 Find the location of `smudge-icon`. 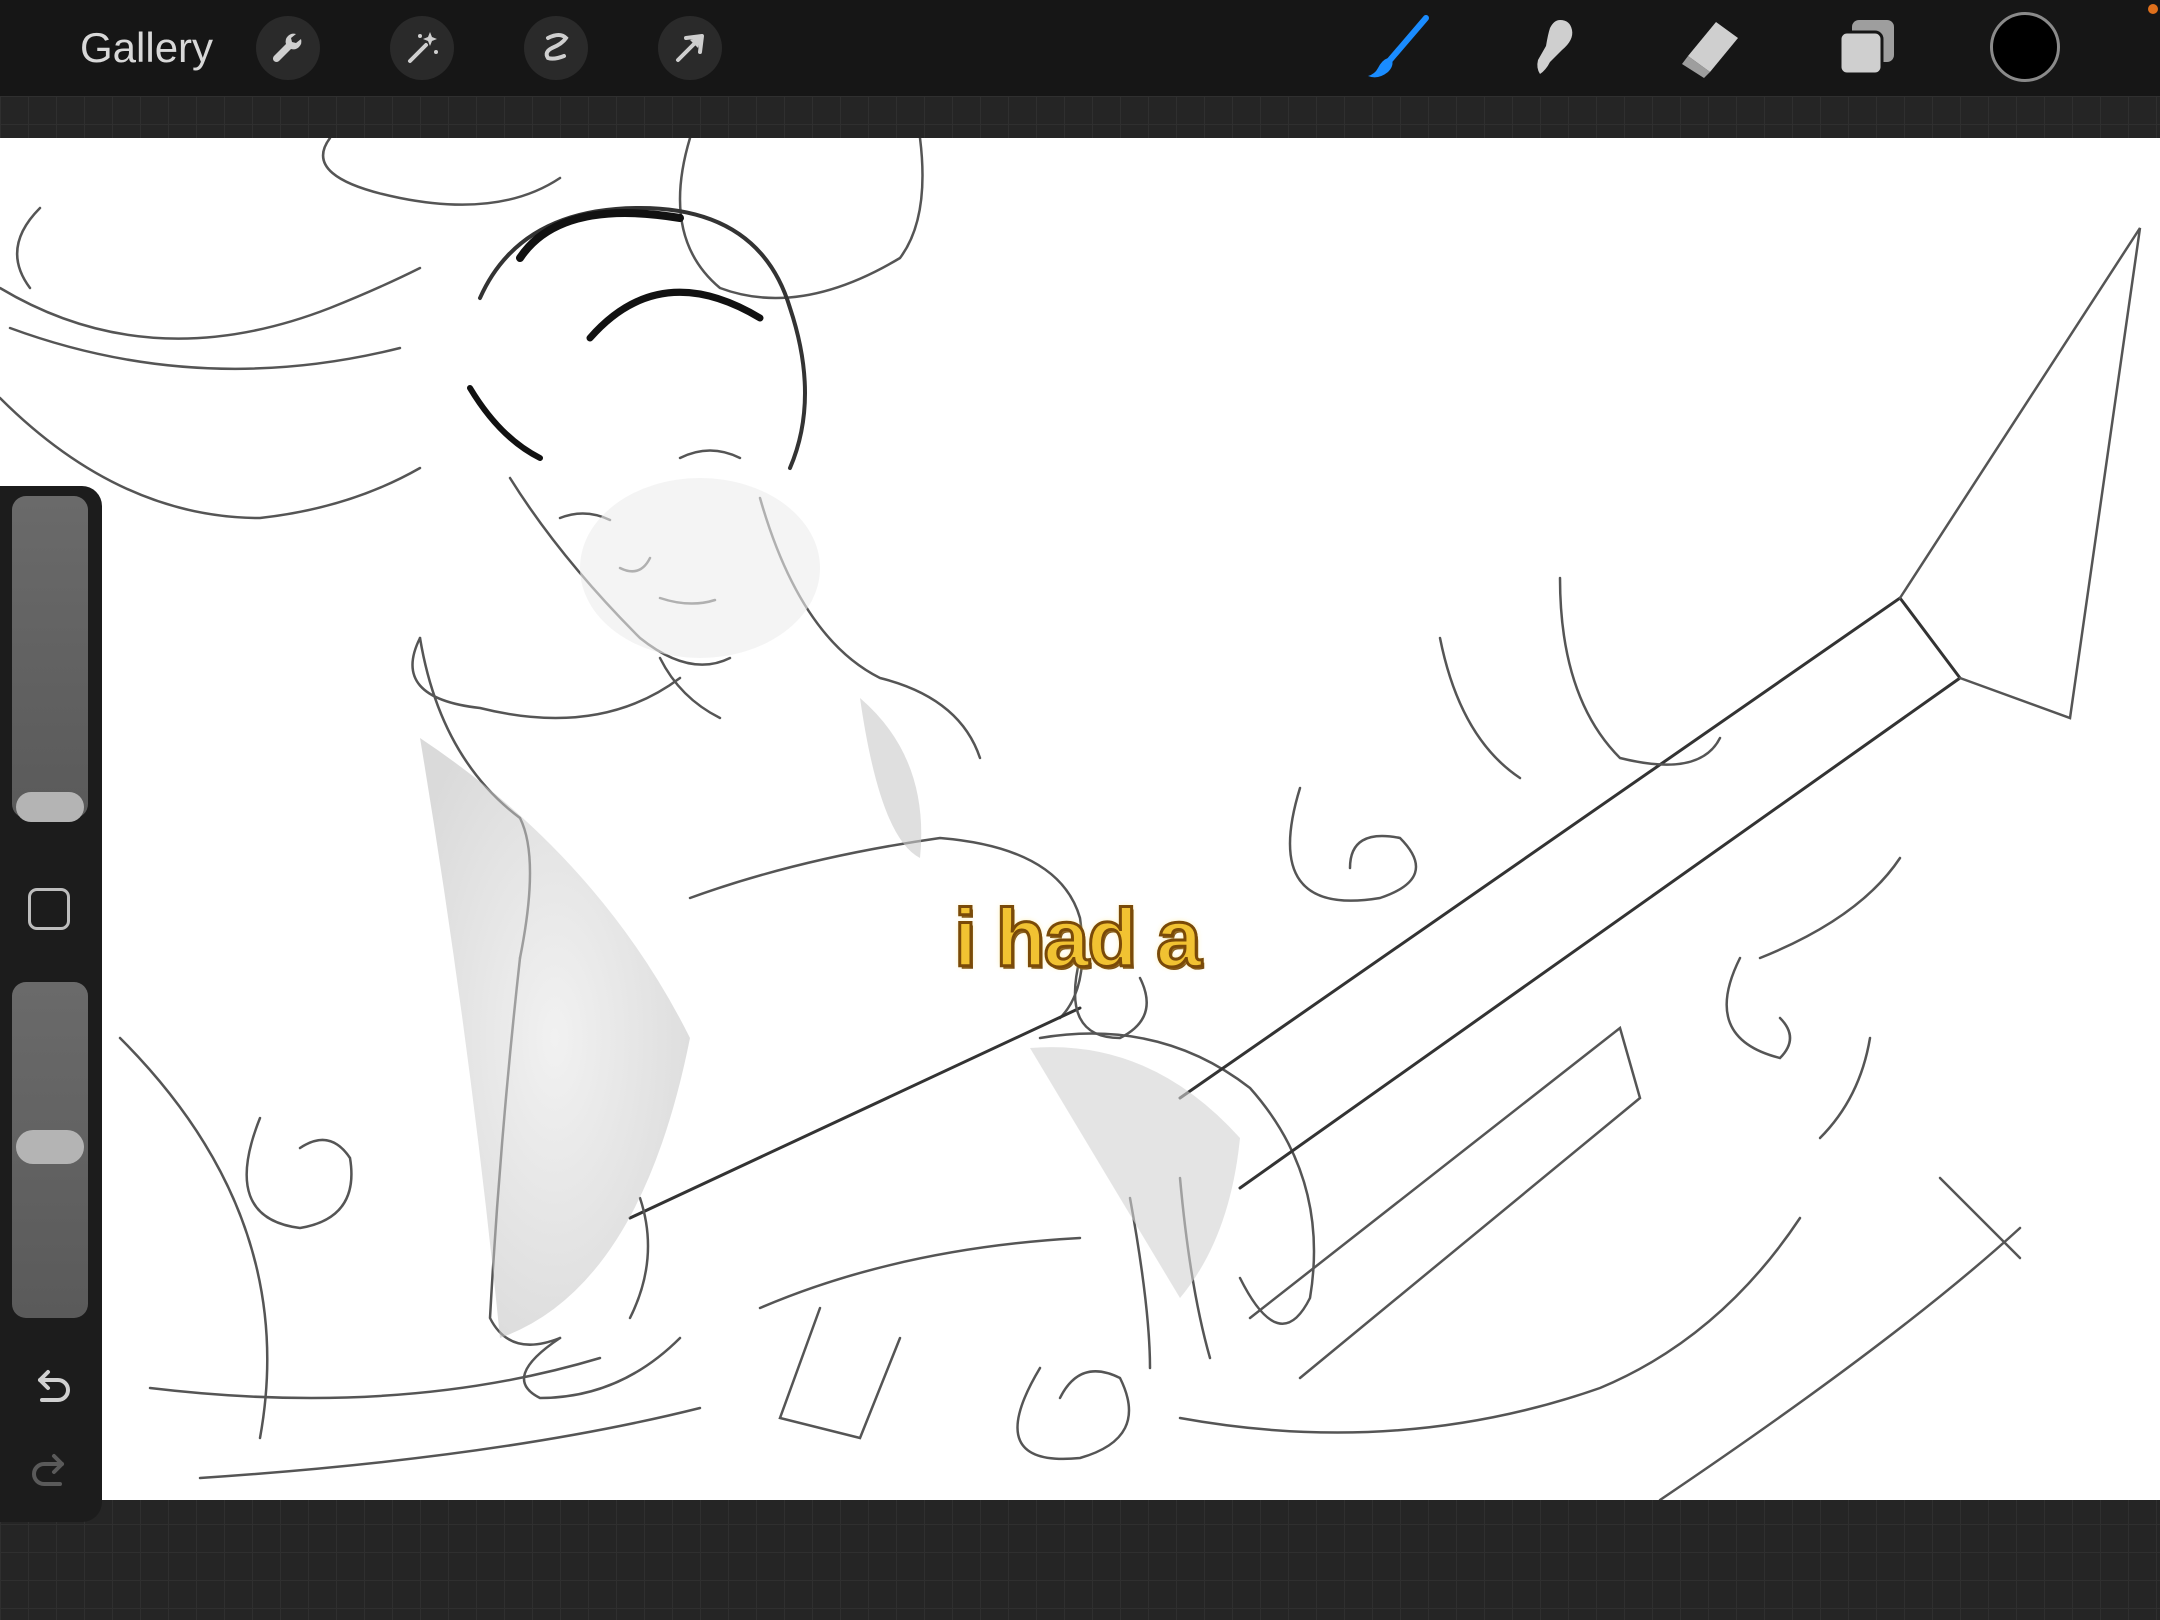

smudge-icon is located at coordinates (1555, 47).